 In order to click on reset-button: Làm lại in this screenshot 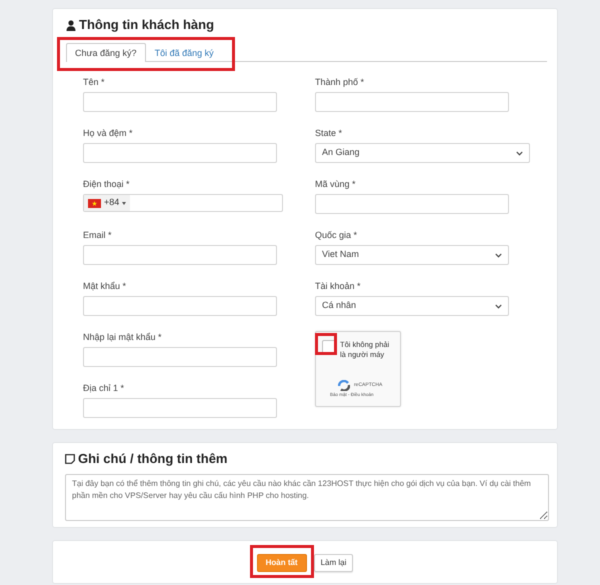, I will do `click(334, 563)`.